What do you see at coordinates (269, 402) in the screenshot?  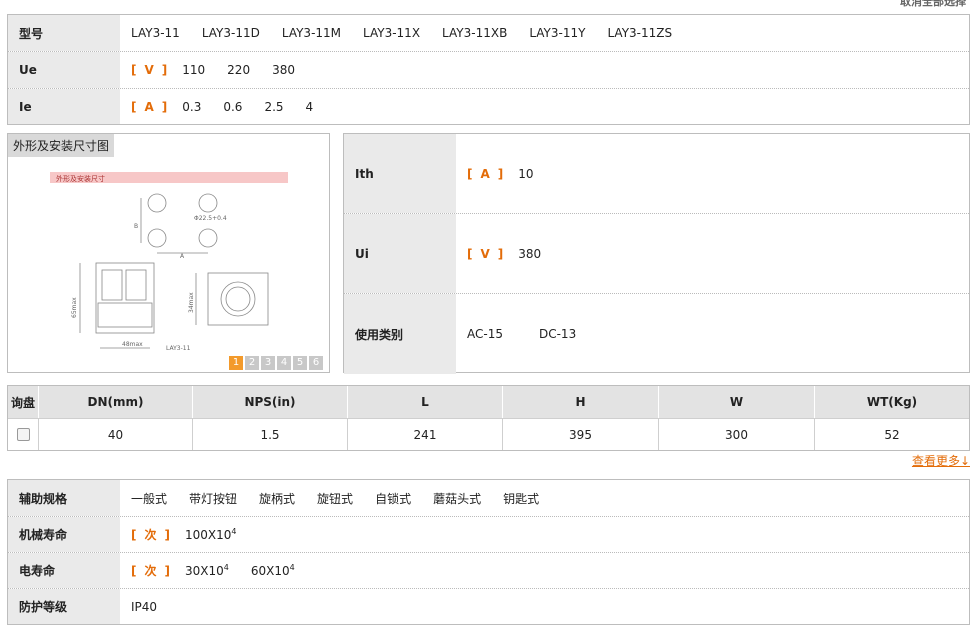 I see `header-nps: NPS(in)` at bounding box center [269, 402].